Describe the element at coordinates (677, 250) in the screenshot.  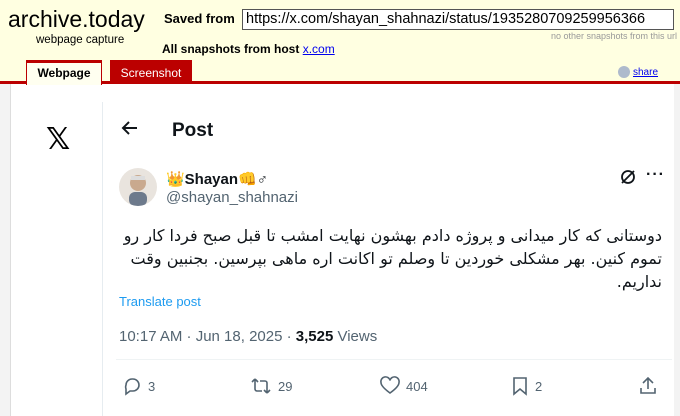
I see `frame-right-bar` at that location.